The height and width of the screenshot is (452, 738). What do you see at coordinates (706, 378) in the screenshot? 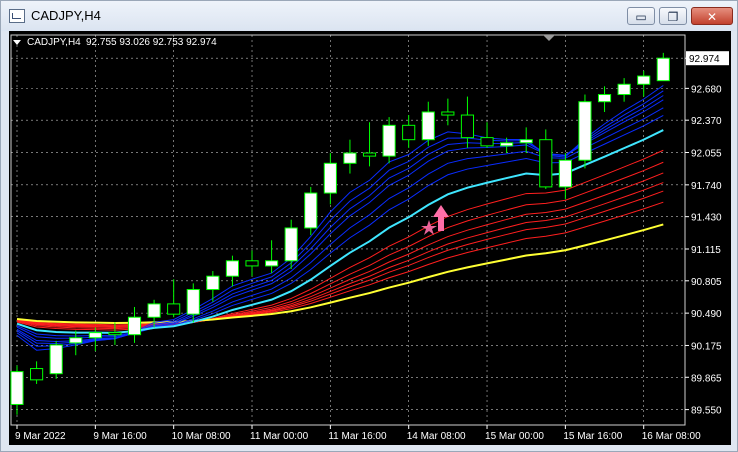
I see `y-axis-label: 89.865` at bounding box center [706, 378].